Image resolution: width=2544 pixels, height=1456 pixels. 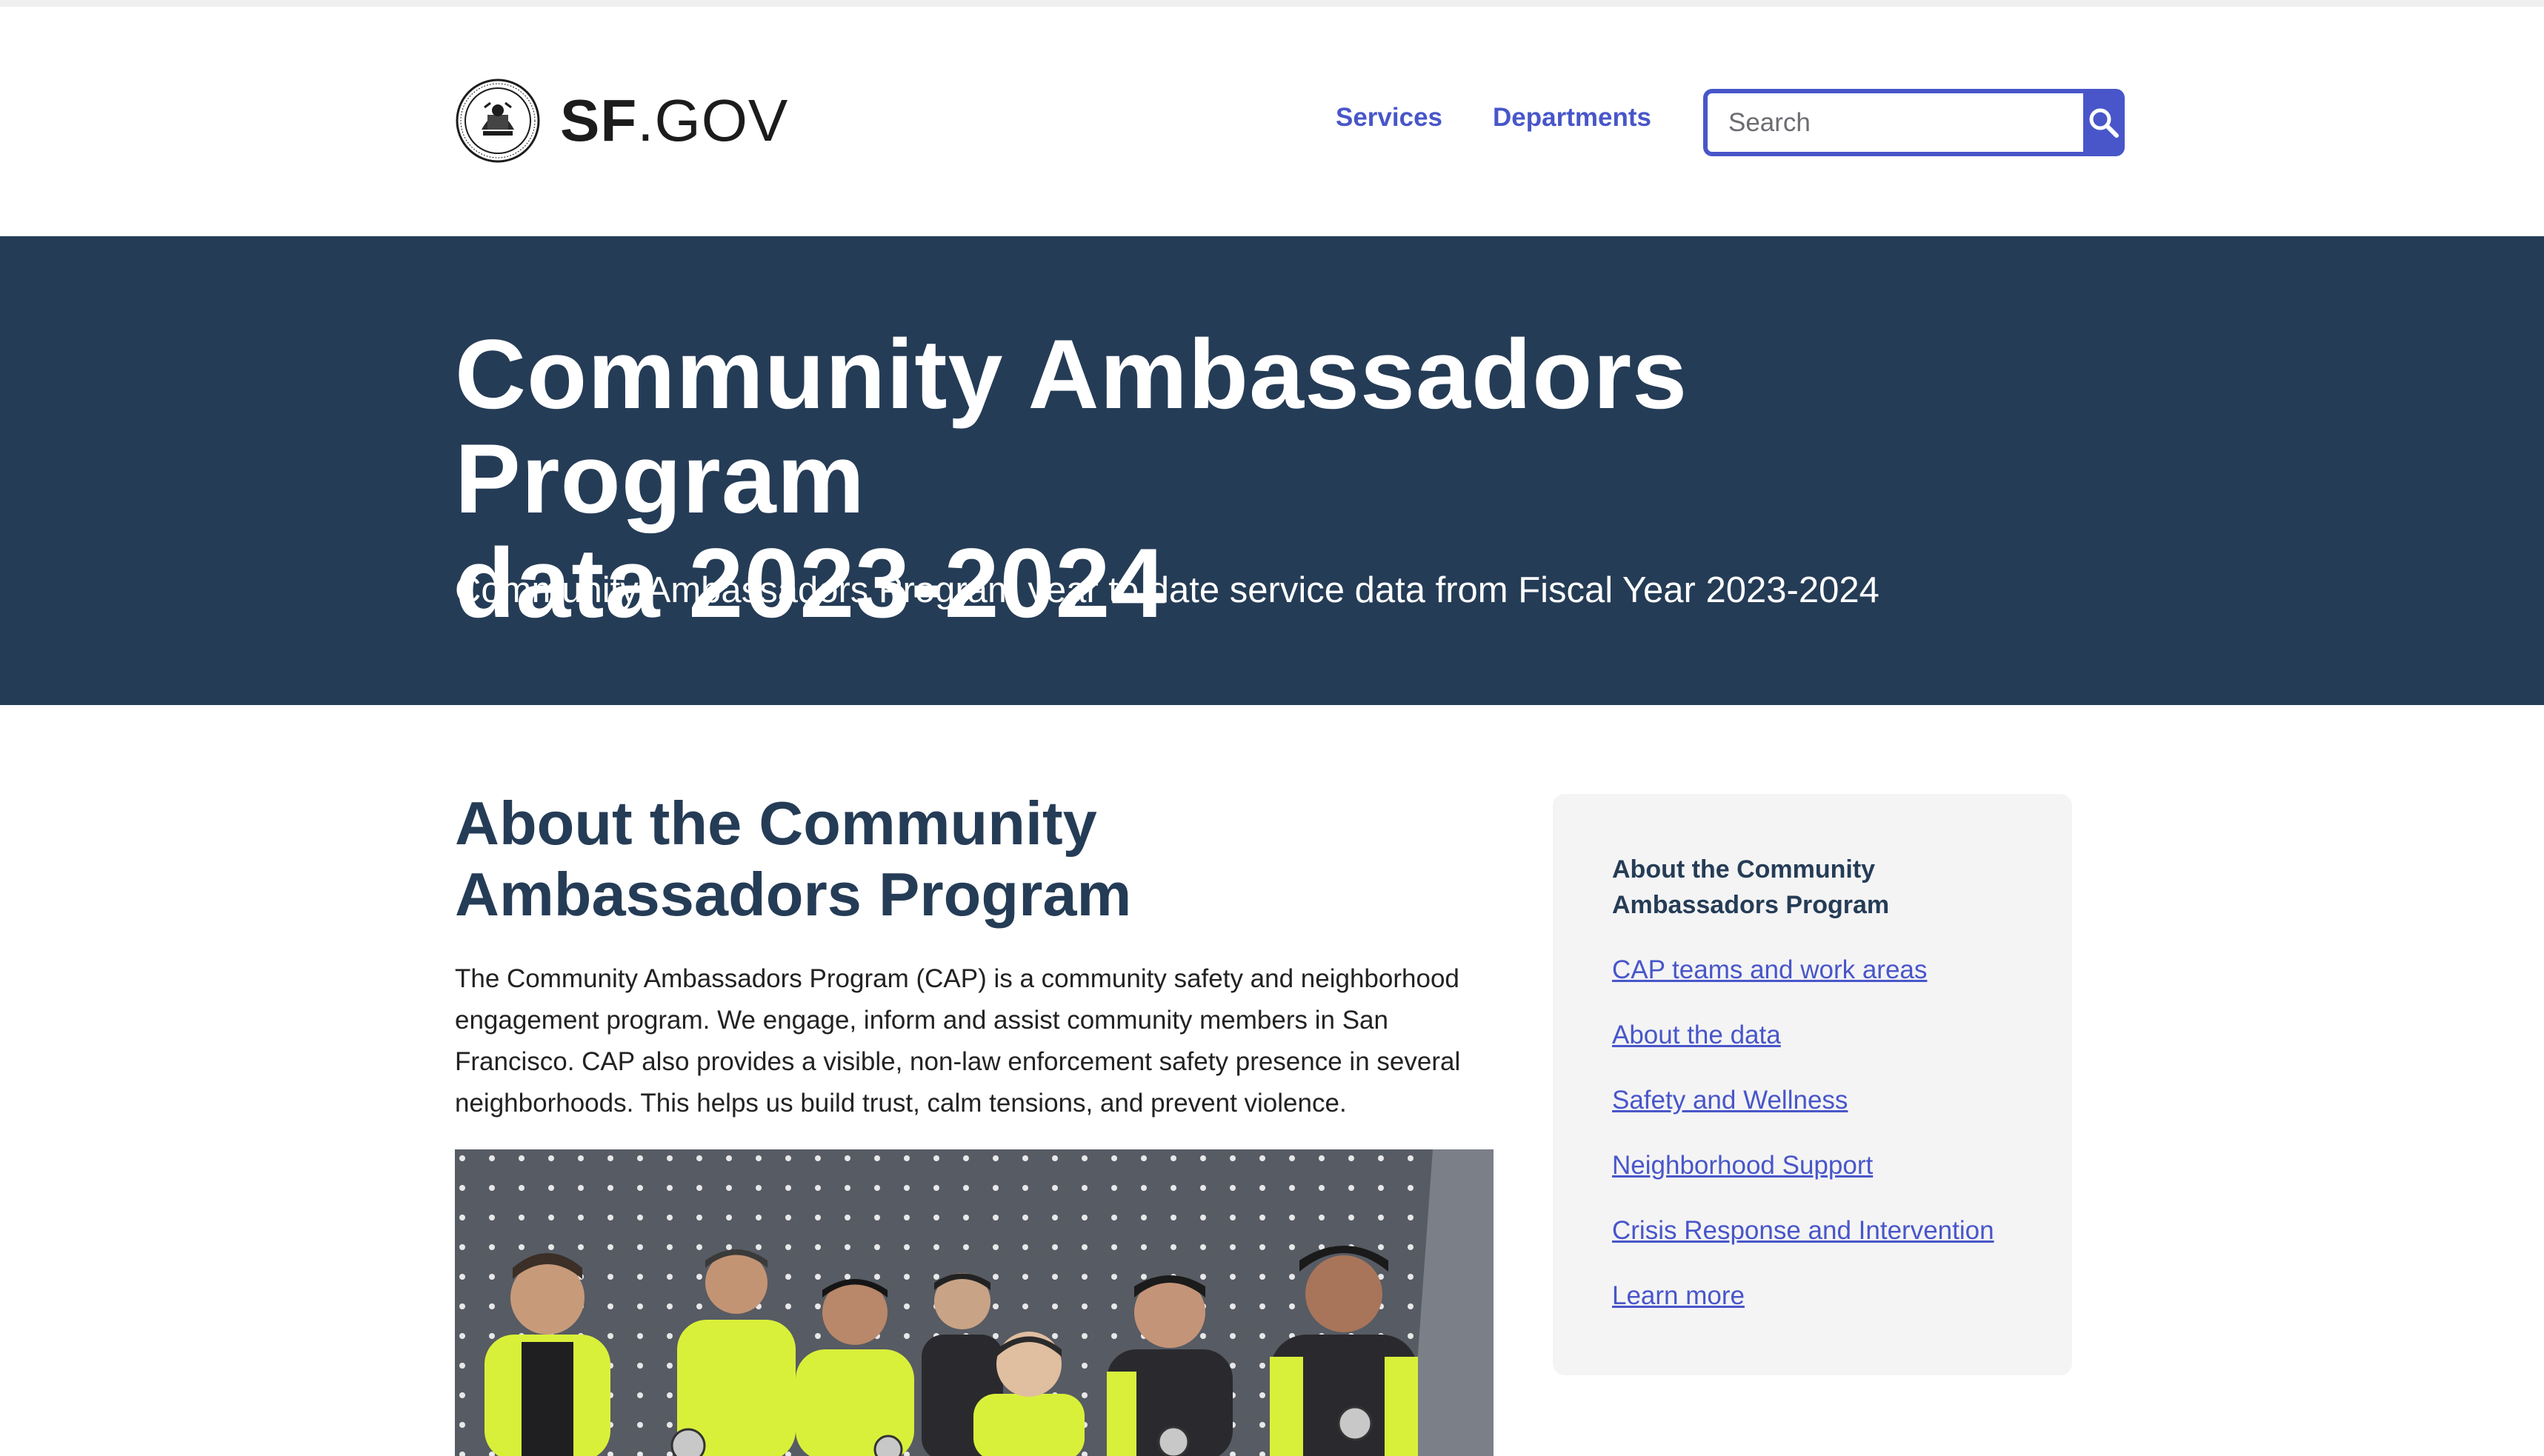 I want to click on search-button, so click(x=2104, y=123).